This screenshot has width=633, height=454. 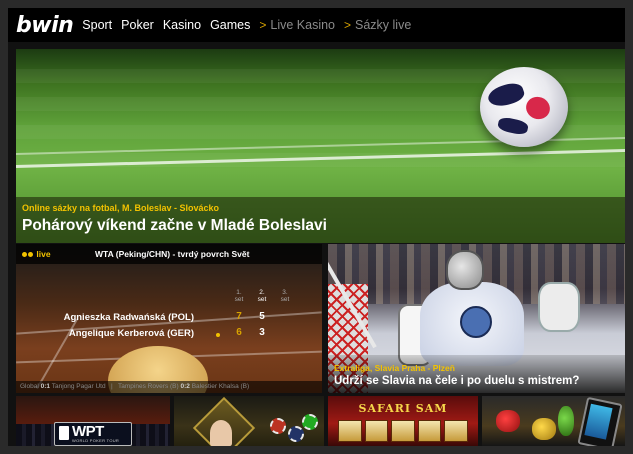 I want to click on bottle-icon, so click(x=566, y=421).